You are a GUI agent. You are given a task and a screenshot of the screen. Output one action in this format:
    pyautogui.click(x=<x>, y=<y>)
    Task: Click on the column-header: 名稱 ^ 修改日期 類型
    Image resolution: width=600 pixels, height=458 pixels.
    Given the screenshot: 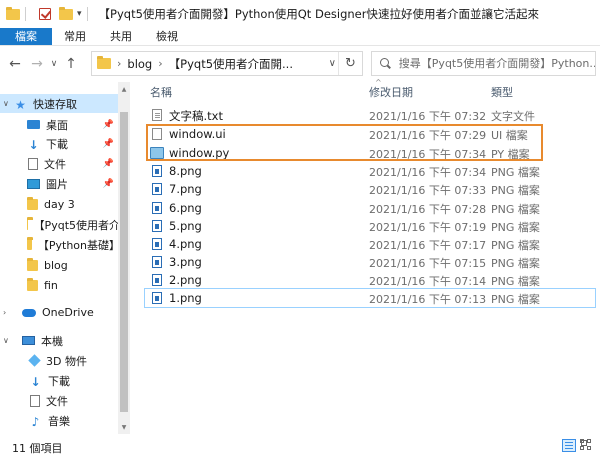 What is the action you would take?
    pyautogui.click(x=370, y=89)
    